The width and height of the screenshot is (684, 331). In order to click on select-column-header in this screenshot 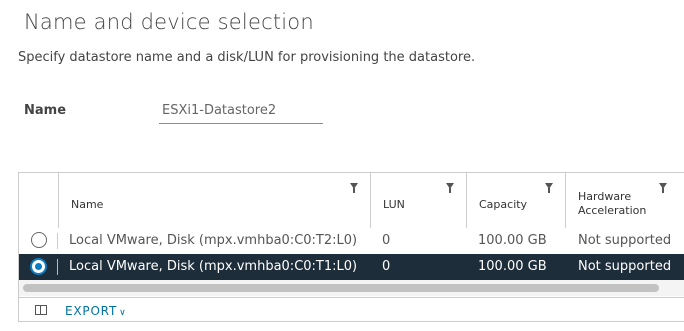, I will do `click(38, 200)`.